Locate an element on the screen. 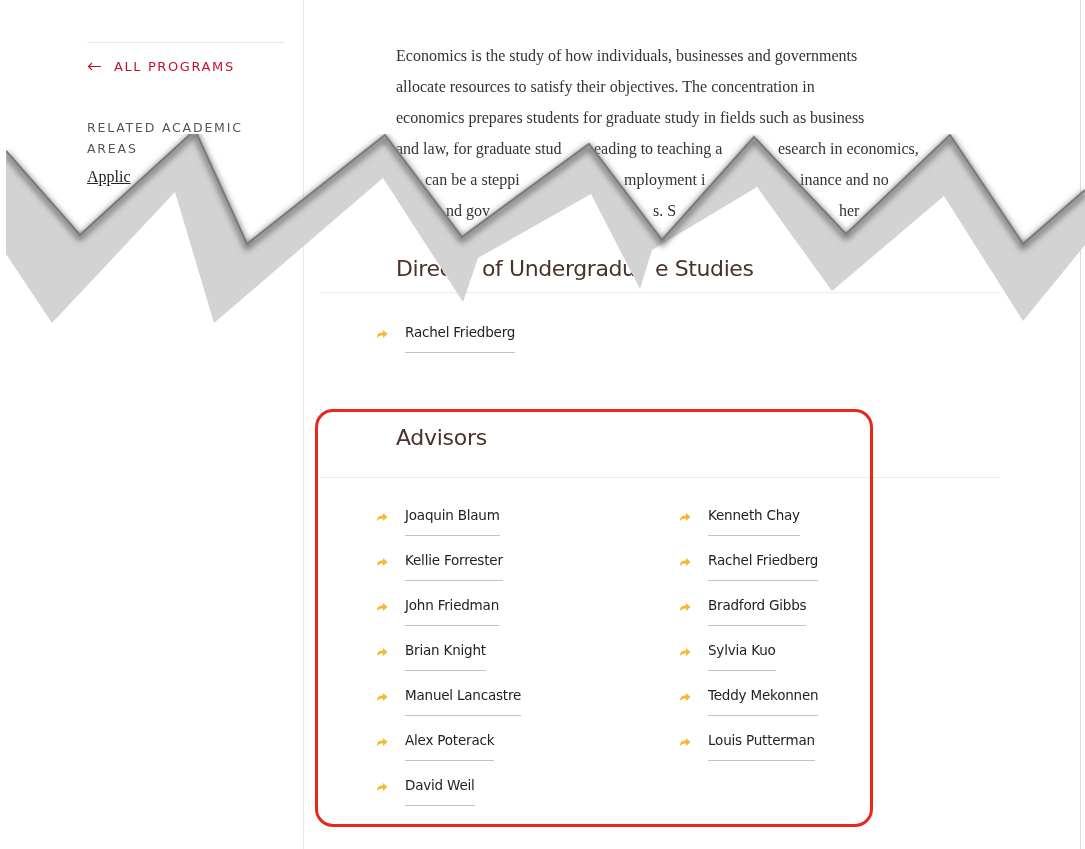 The width and height of the screenshot is (1085, 849). person-link: Joaquin Blaum is located at coordinates (452, 521).